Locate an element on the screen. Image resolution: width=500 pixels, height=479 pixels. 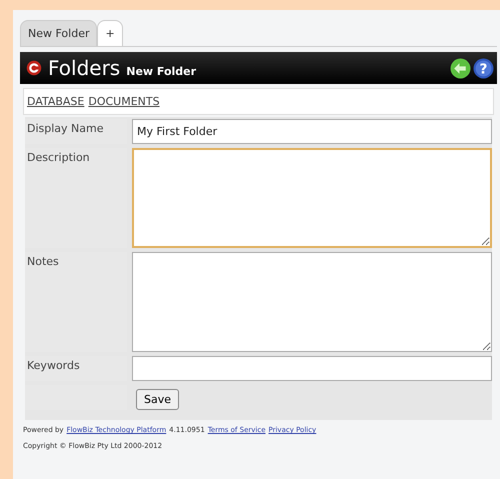
tab: + is located at coordinates (110, 33).